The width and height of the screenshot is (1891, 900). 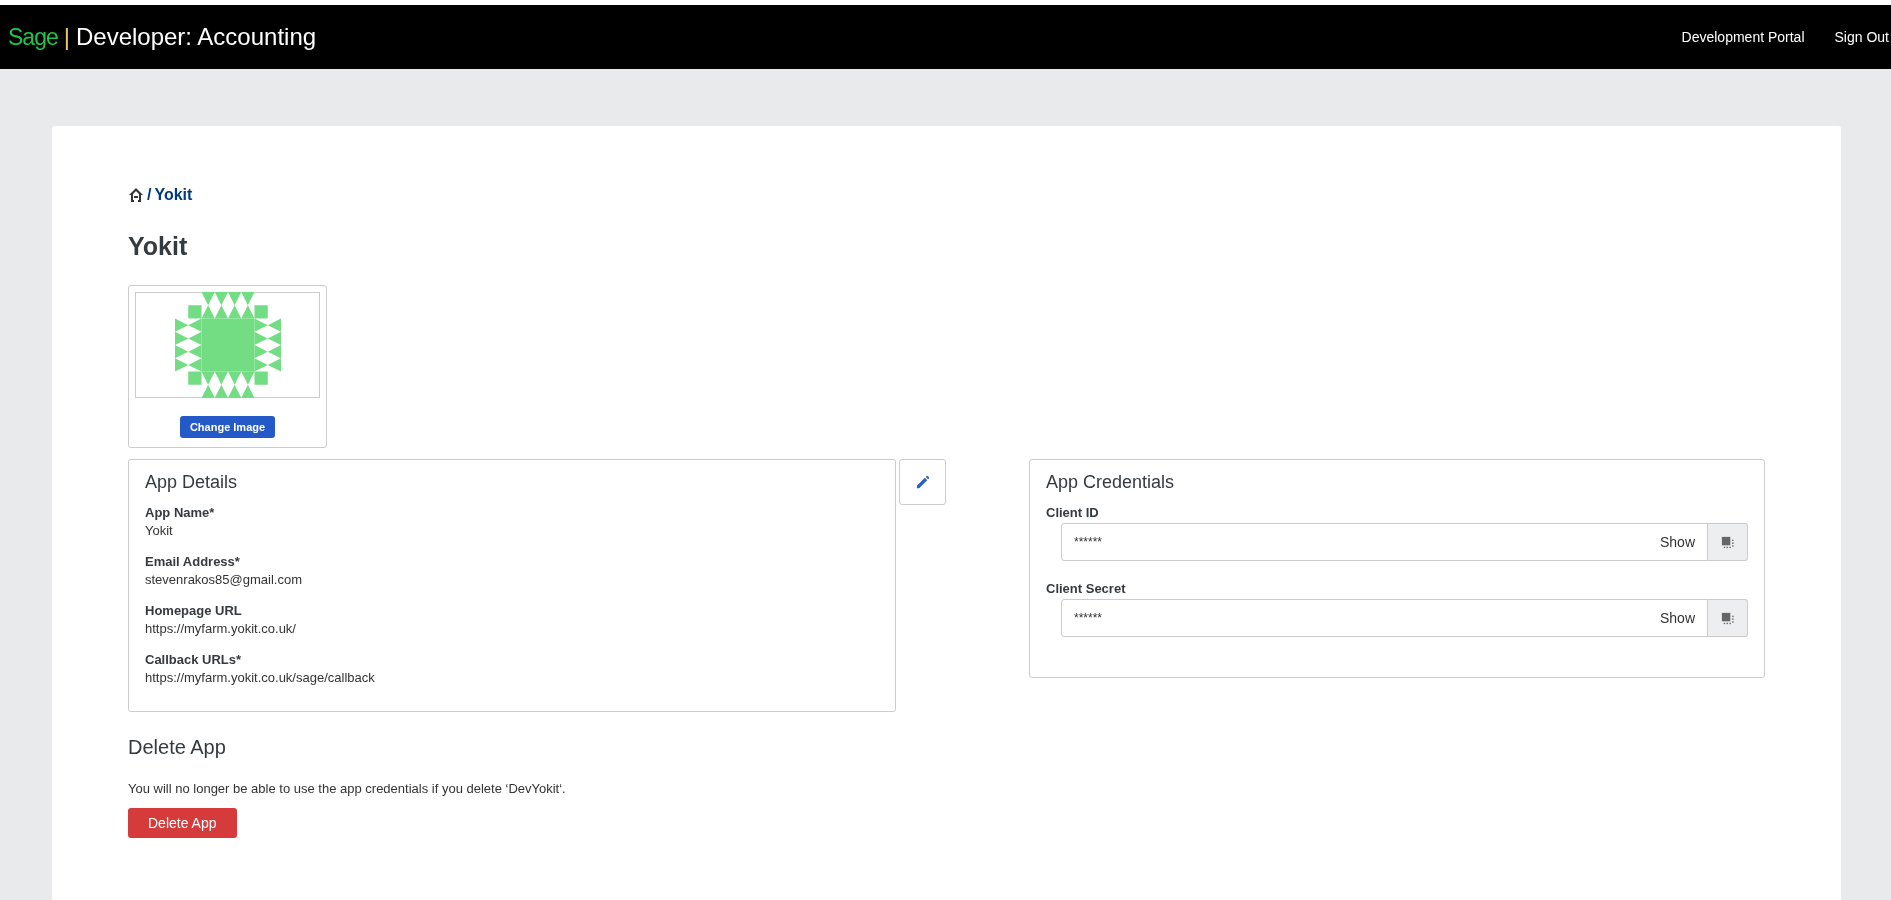 What do you see at coordinates (1073, 512) in the screenshot?
I see `field-label: Client ID` at bounding box center [1073, 512].